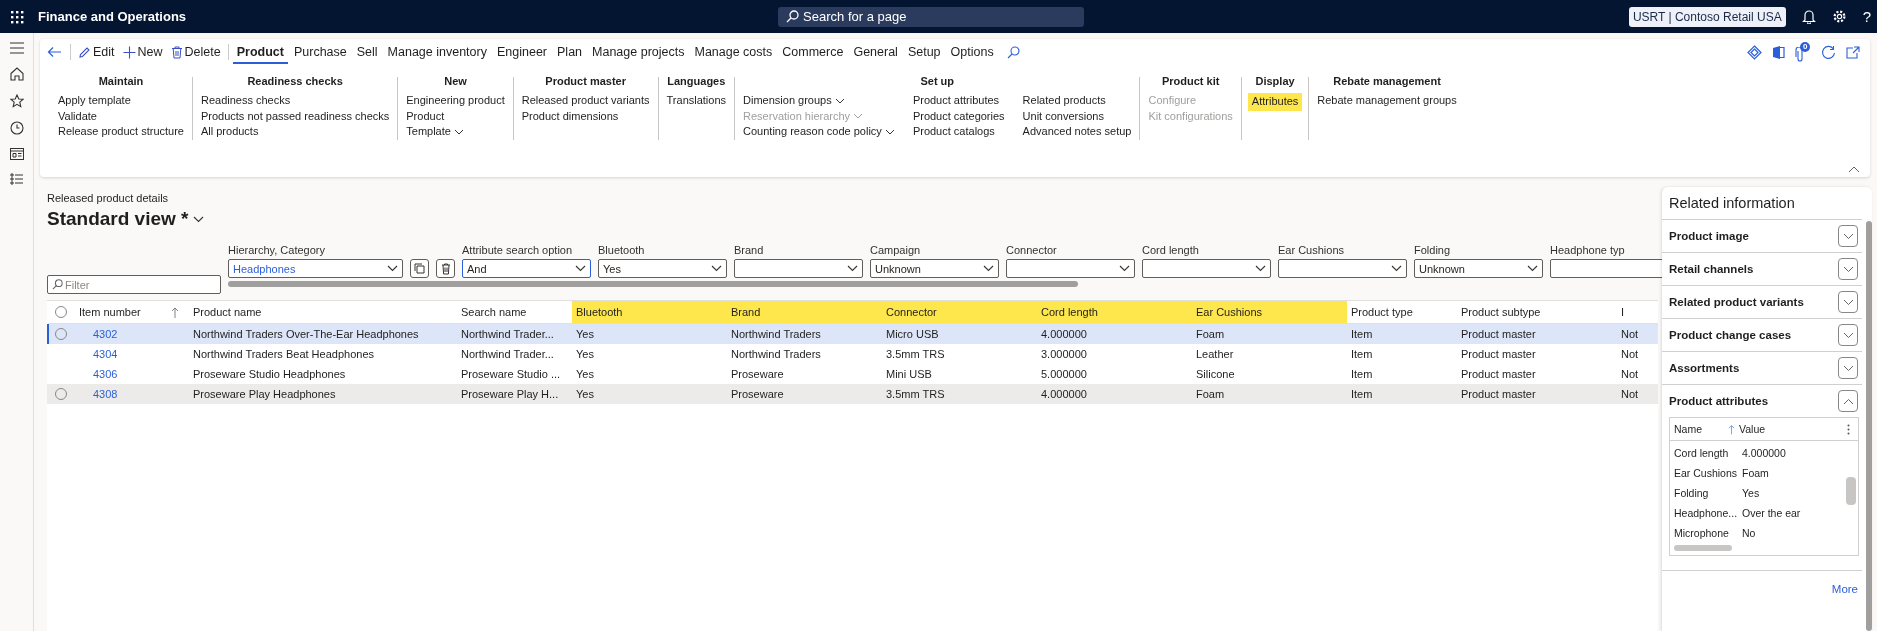 The image size is (1877, 631). Describe the element at coordinates (455, 101) in the screenshot. I see `ribbon-command: Engineering product` at that location.